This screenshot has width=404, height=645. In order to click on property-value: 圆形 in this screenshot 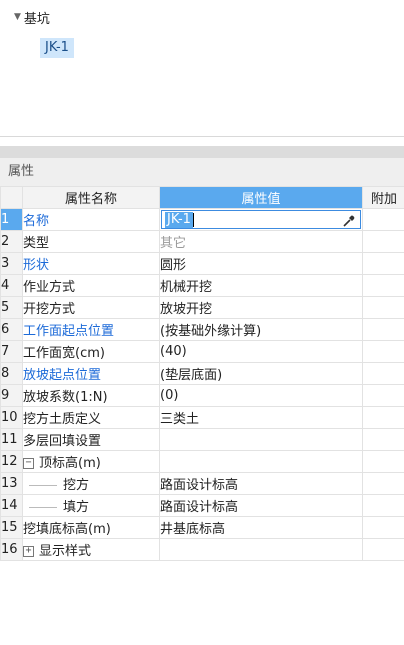, I will do `click(261, 263)`.